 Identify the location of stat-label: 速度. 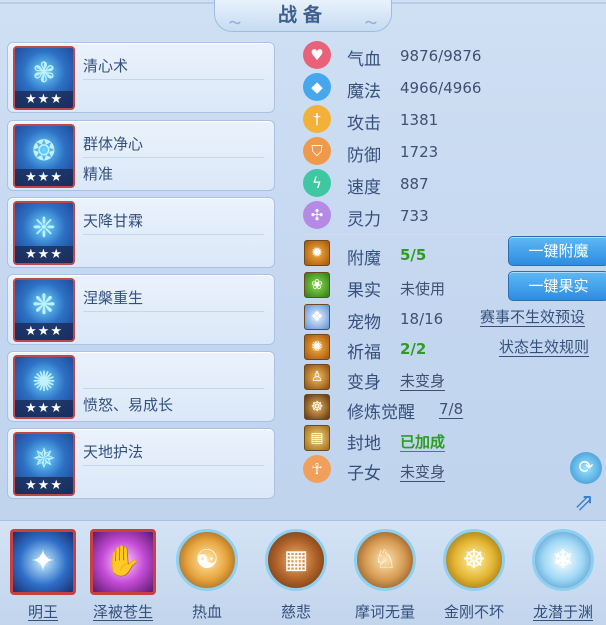
(364, 188).